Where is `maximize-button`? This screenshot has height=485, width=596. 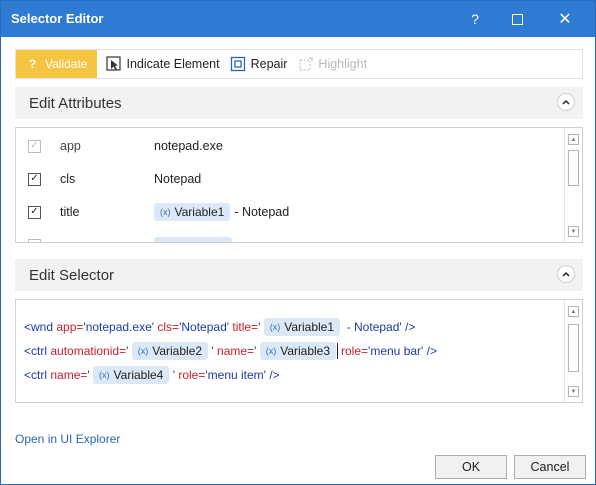
maximize-button is located at coordinates (517, 19).